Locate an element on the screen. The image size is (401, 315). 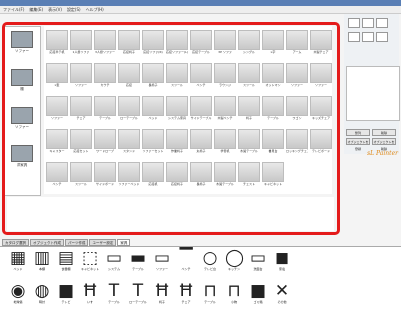
object-item: 椅子 is located at coordinates (249, 109).